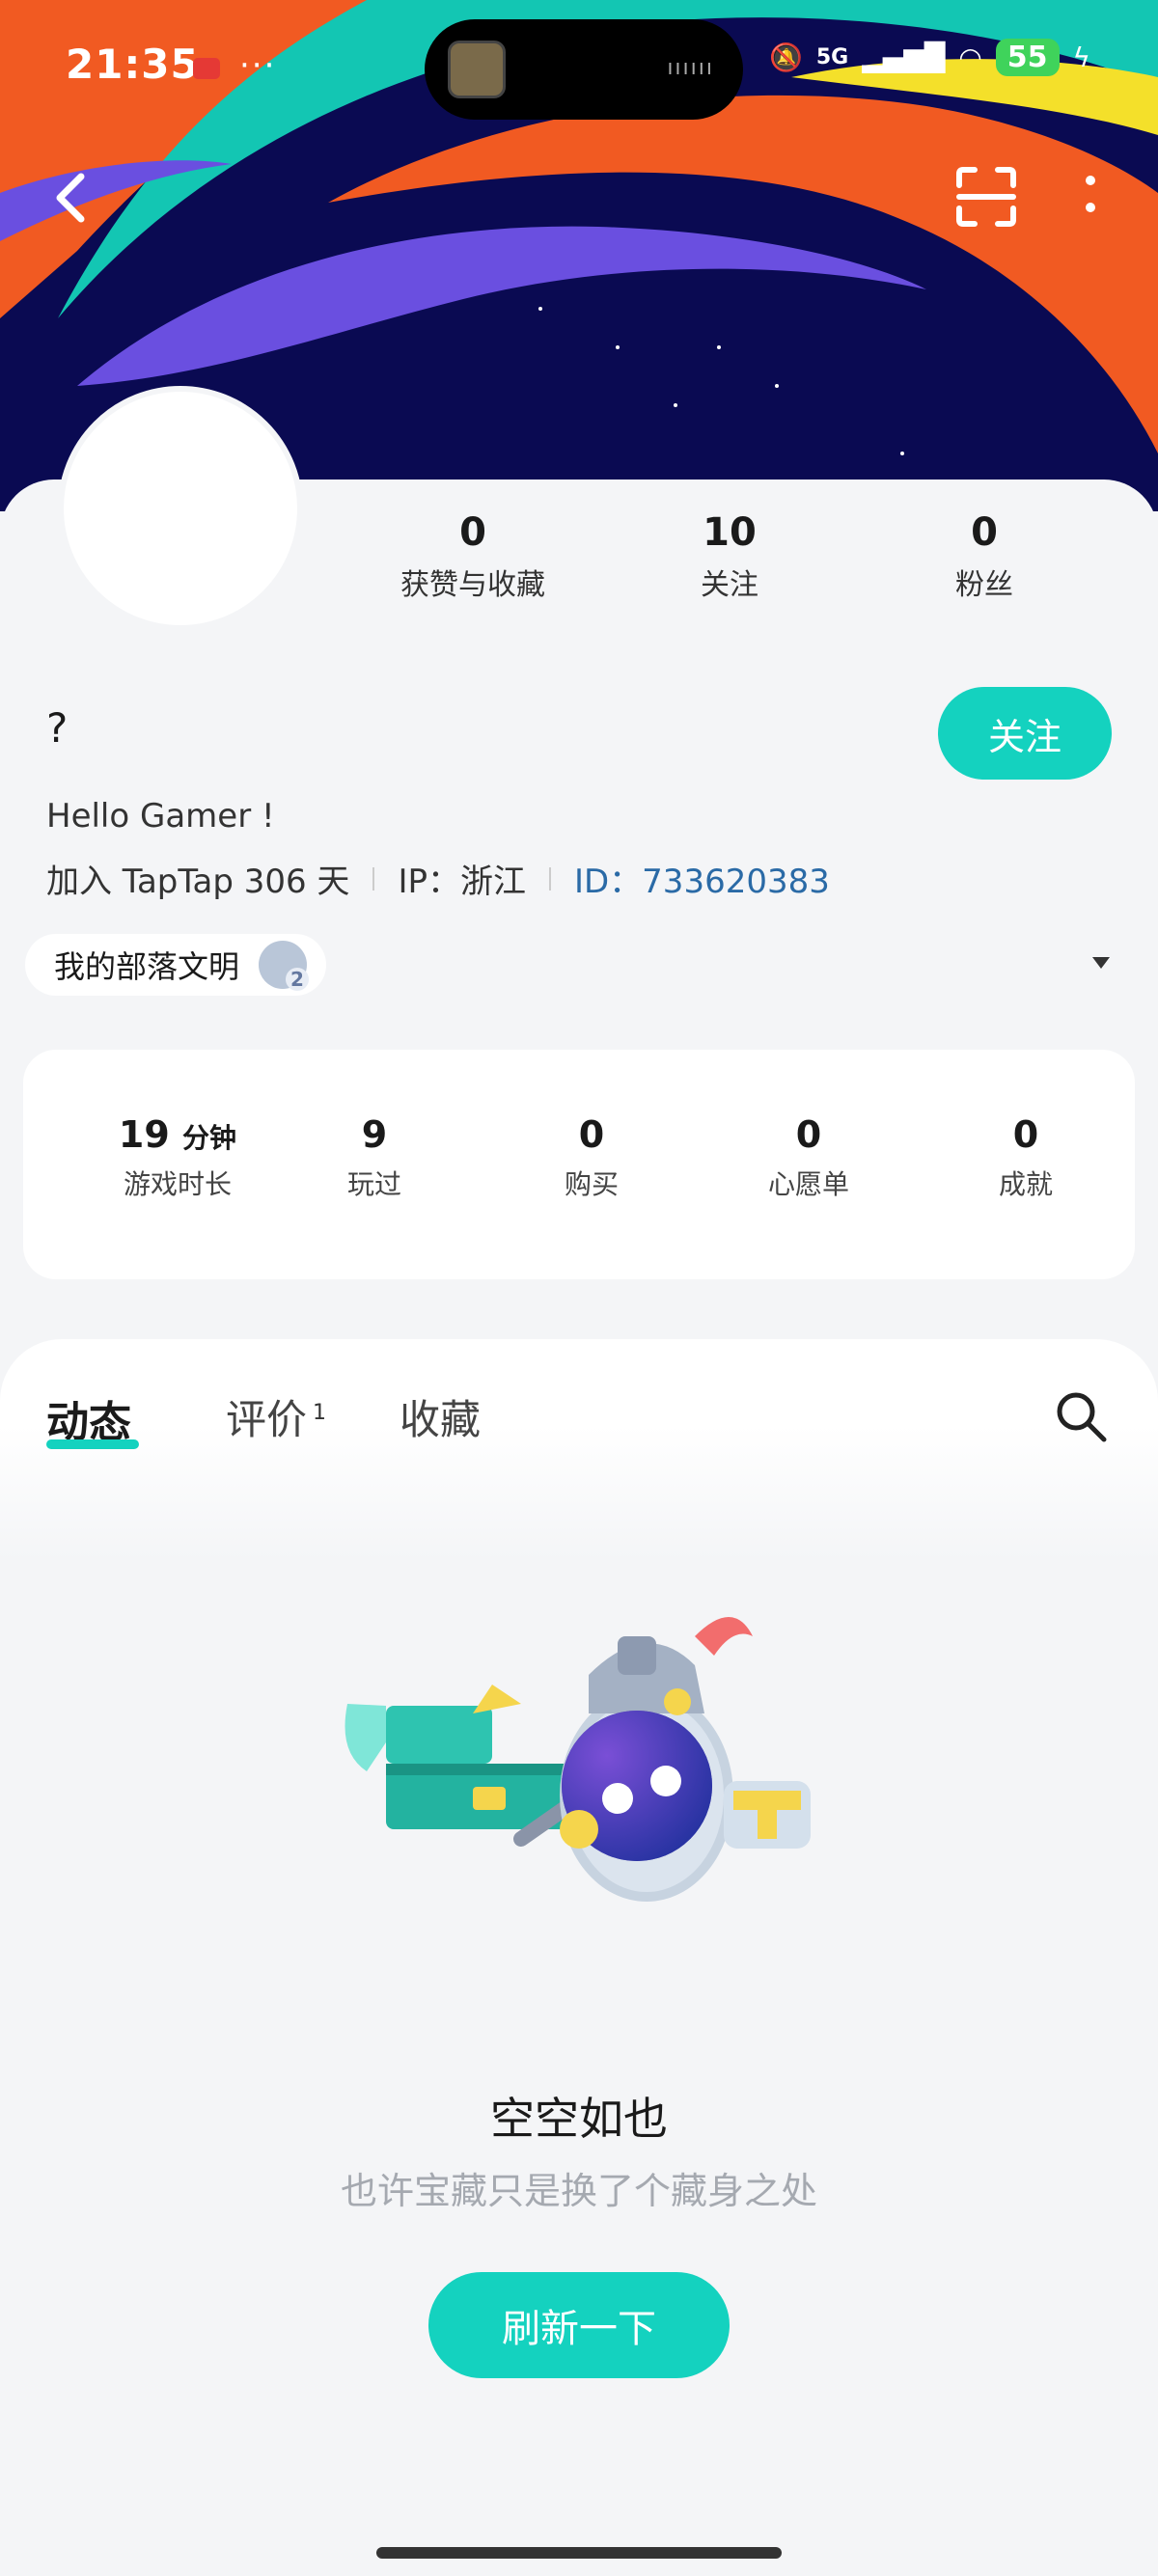 The width and height of the screenshot is (1158, 2576). I want to click on stat-likes: 0 获赞与收藏, so click(472, 557).